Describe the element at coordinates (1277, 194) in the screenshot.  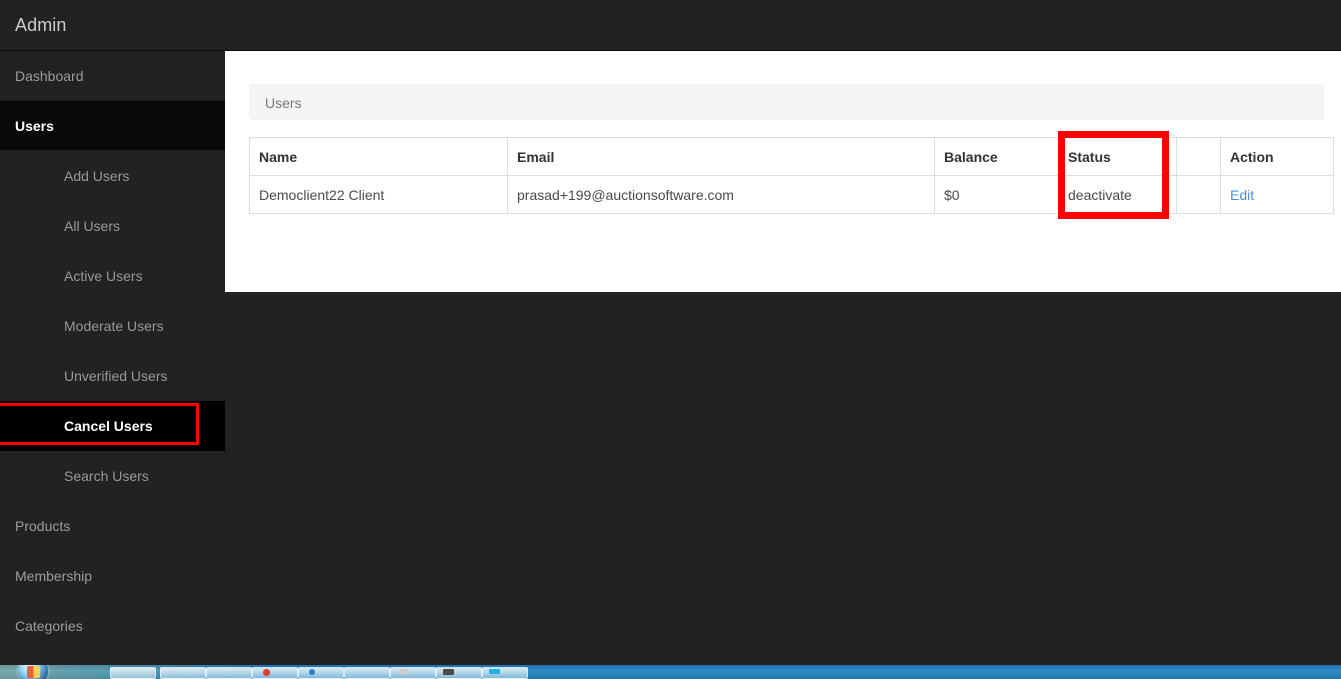
I see `cell-action: Edit` at that location.